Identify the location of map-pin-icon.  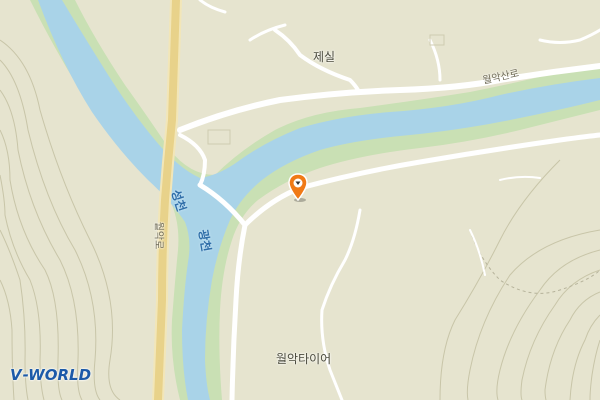
(298, 188).